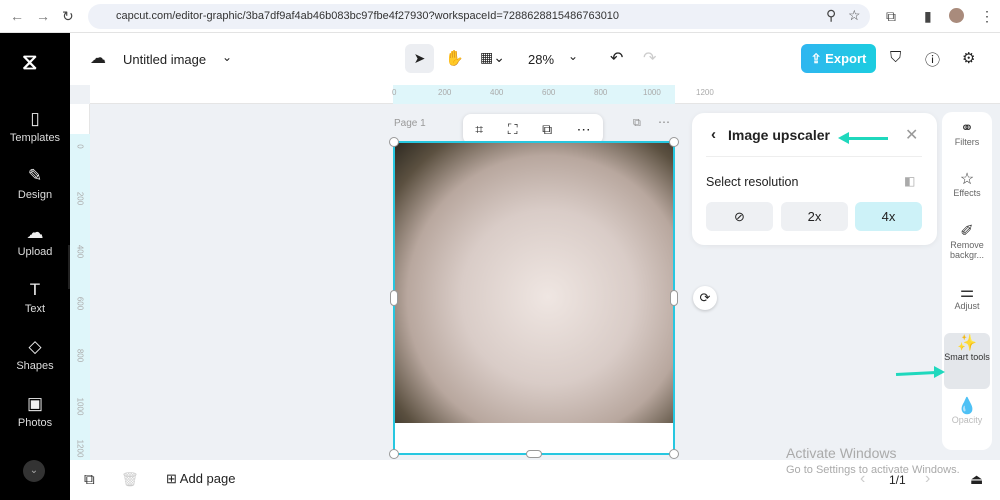 Image resolution: width=1000 pixels, height=500 pixels. What do you see at coordinates (35, 183) in the screenshot?
I see `sidebar-item-design: ✎ Design` at bounding box center [35, 183].